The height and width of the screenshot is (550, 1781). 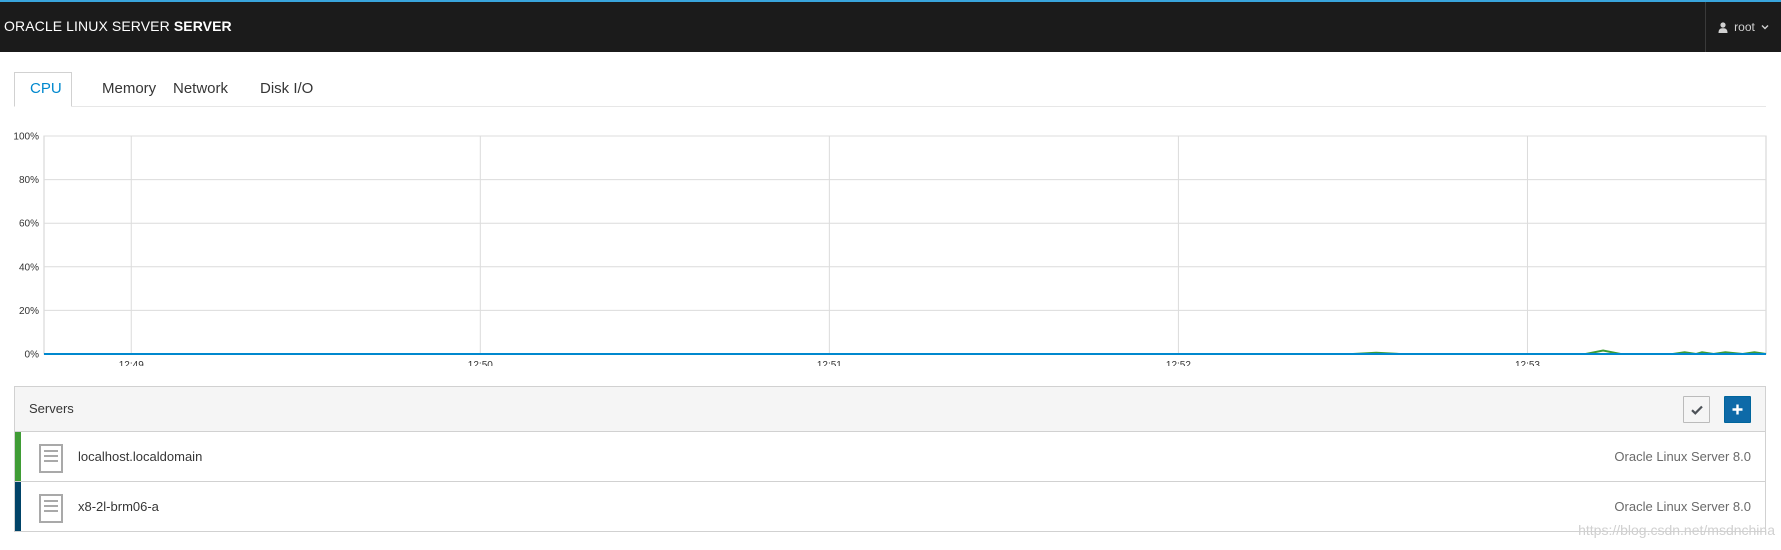 What do you see at coordinates (87, 26) in the screenshot?
I see `brand-prefix: ORACLE LINUX SERVER` at bounding box center [87, 26].